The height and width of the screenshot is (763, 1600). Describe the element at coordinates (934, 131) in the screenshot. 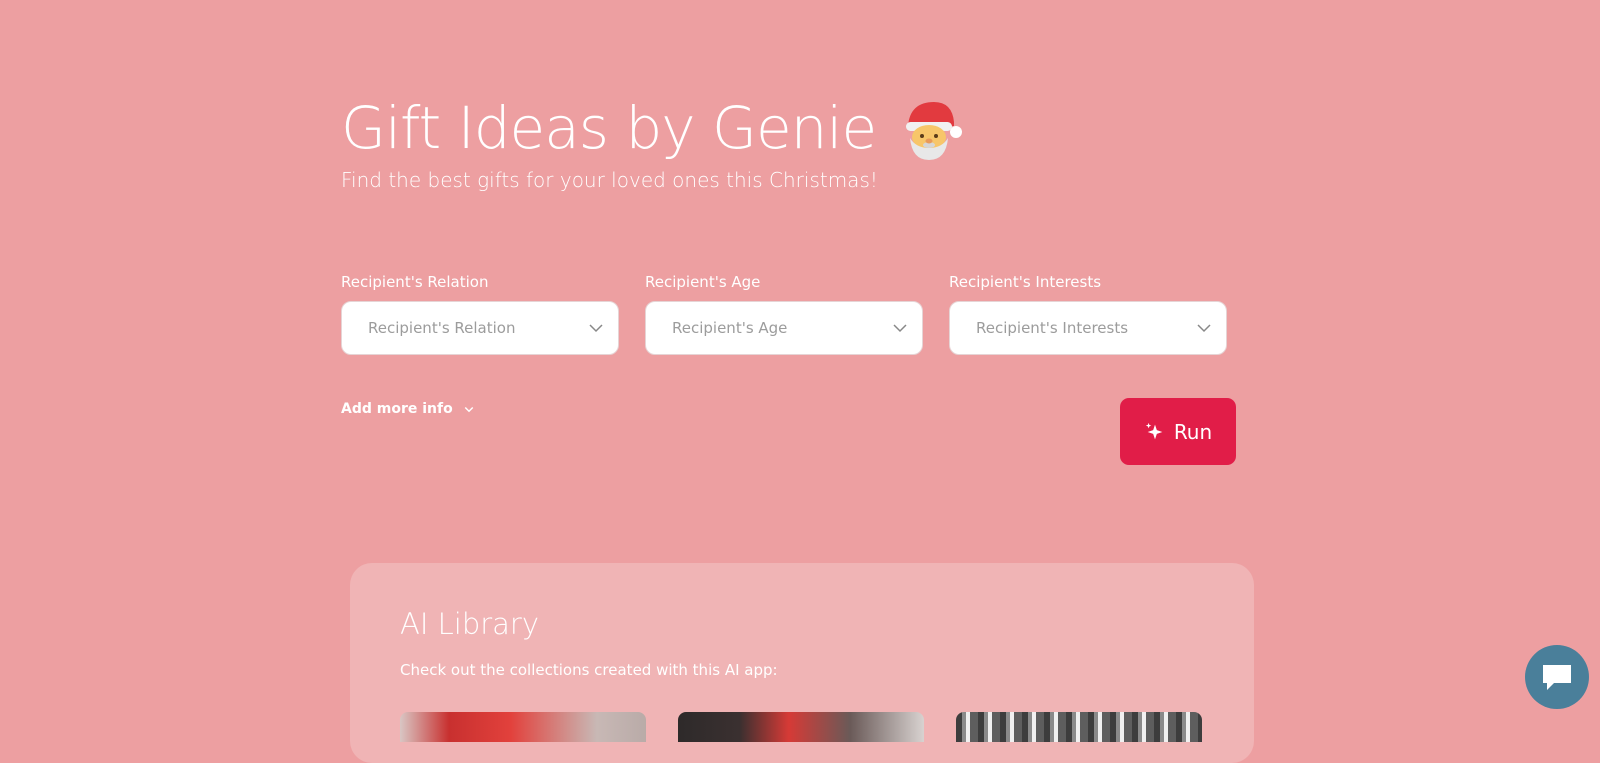

I see `santa-claus-icon` at that location.